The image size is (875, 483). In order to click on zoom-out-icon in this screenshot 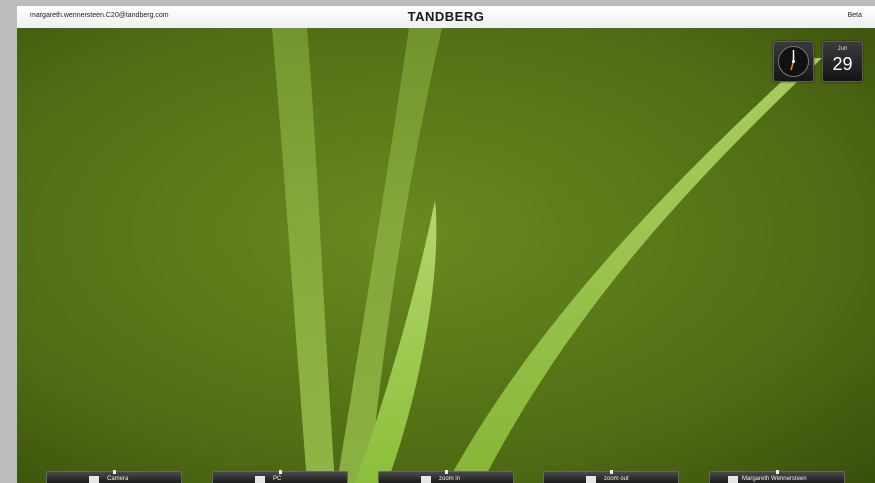, I will do `click(591, 479)`.